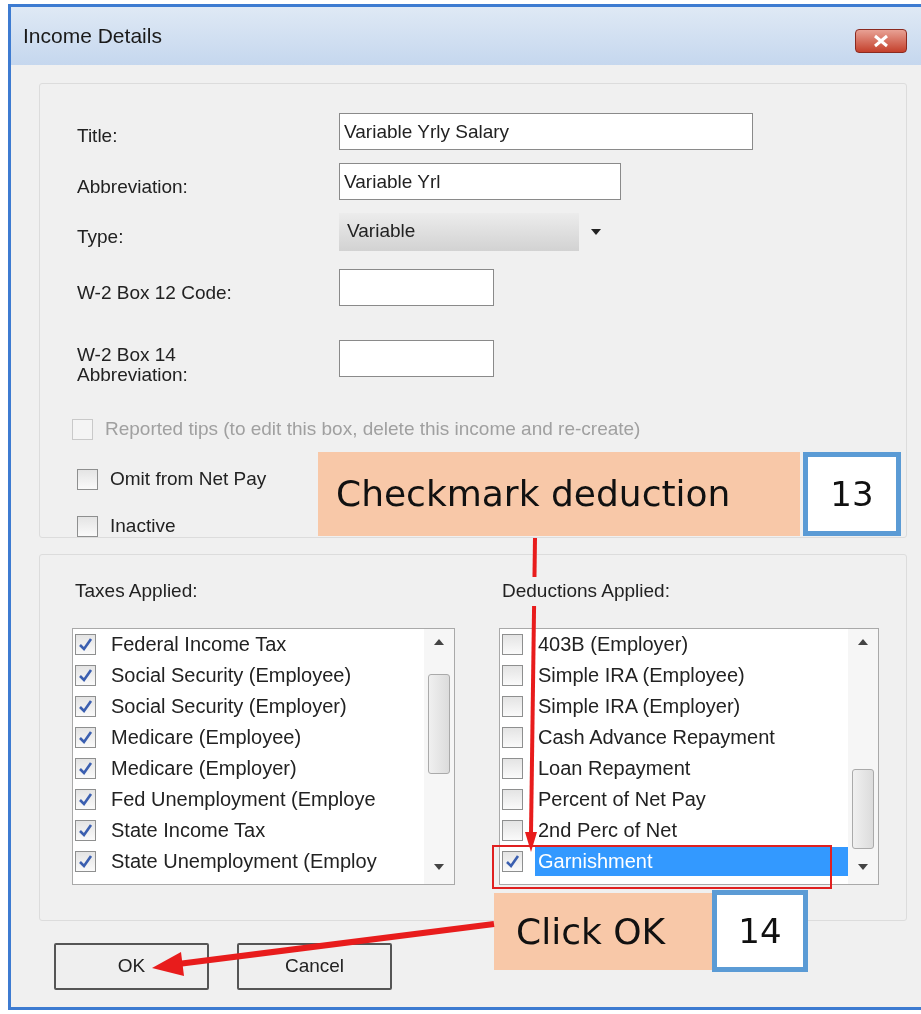 Image resolution: width=921 pixels, height=1014 pixels. Describe the element at coordinates (133, 186) in the screenshot. I see `field-label: Abbreviation:` at that location.